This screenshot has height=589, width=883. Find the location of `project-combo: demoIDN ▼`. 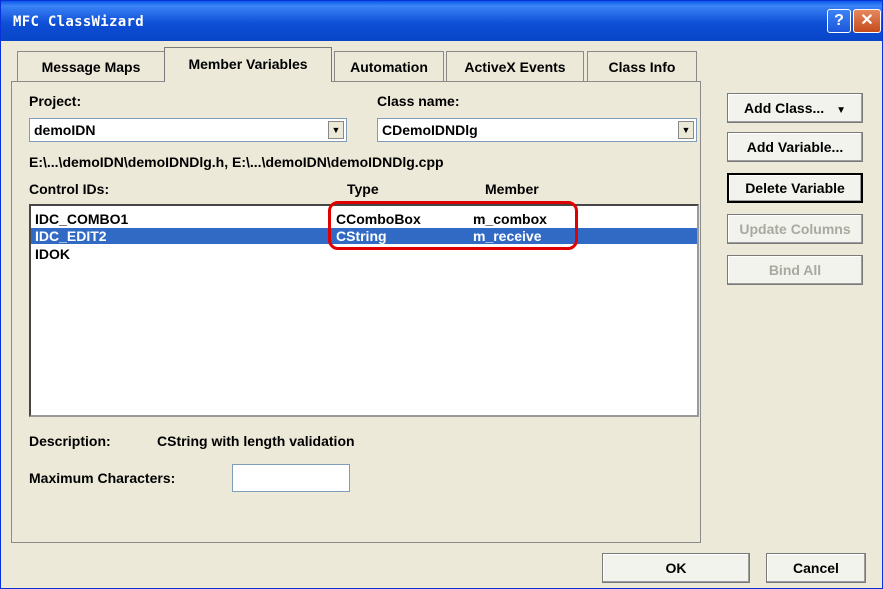

project-combo: demoIDN ▼ is located at coordinates (188, 130).